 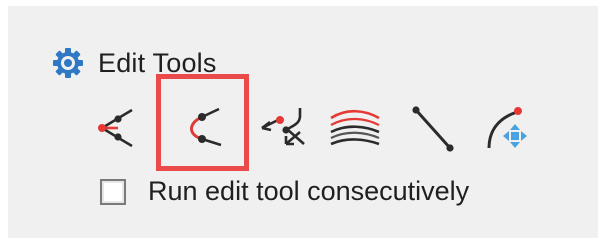 What do you see at coordinates (202, 122) in the screenshot?
I see `selected-tool-highlight` at bounding box center [202, 122].